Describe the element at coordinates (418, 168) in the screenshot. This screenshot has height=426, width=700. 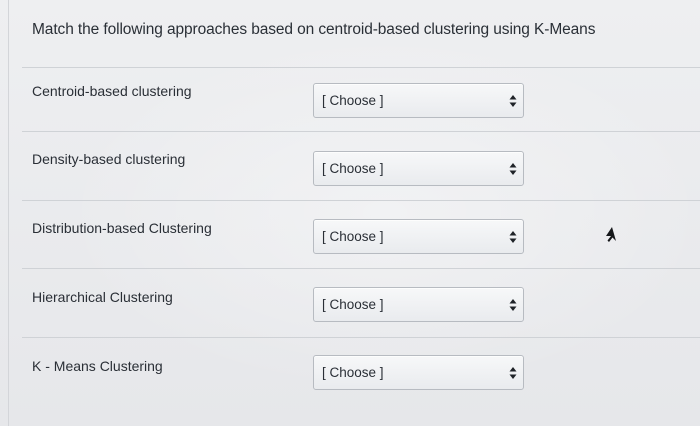
I see `match-select-density: [ Choose ]` at that location.